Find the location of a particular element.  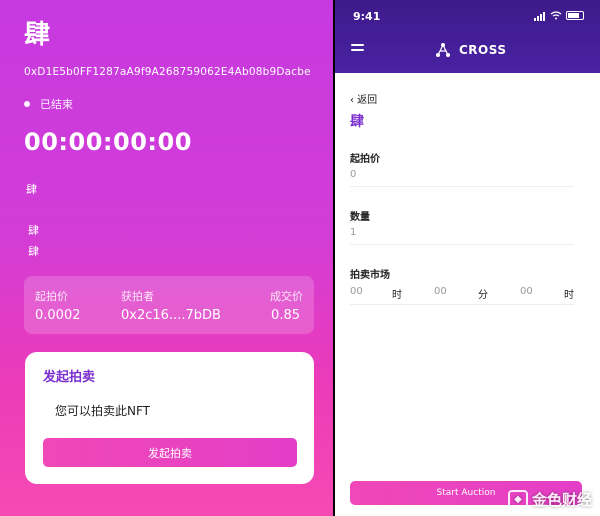

status-bar-time: 9:41 is located at coordinates (367, 16).